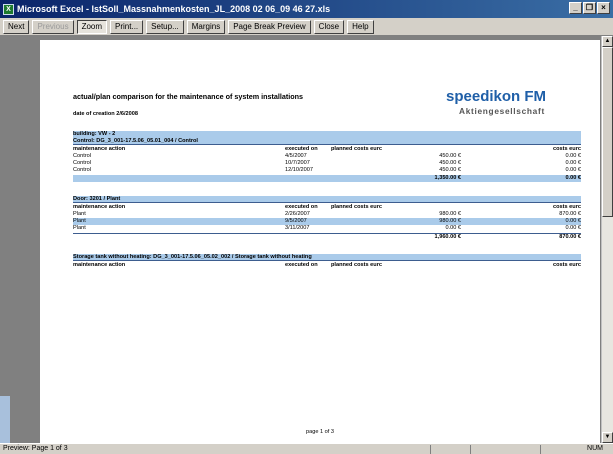 This screenshot has height=454, width=613. Describe the element at coordinates (573, 178) in the screenshot. I see `total-costs: 0.00 €` at that location.